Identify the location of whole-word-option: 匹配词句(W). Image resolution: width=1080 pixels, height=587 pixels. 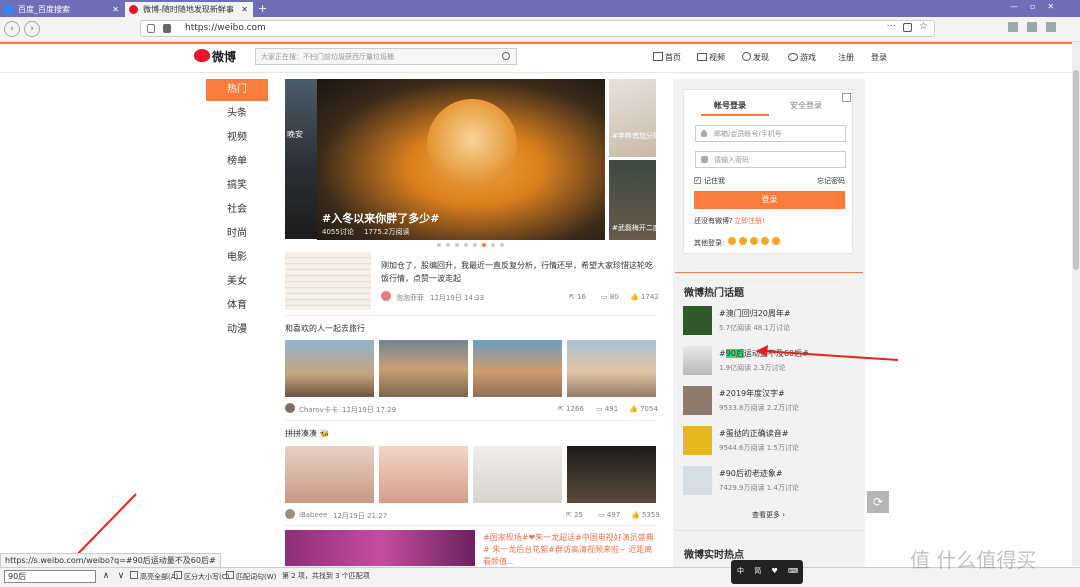
(251, 576).